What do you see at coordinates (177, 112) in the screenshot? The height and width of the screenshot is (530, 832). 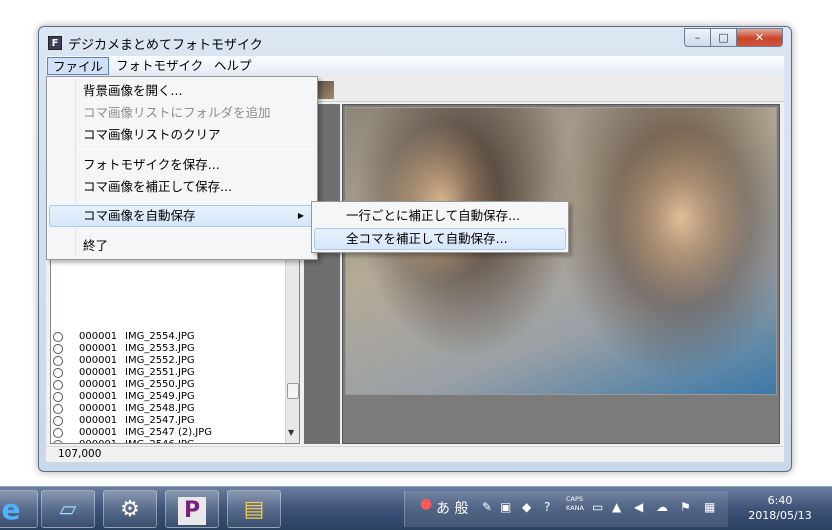 I see `menu-add-folder: コマ画像リストにフォルダを追加` at bounding box center [177, 112].